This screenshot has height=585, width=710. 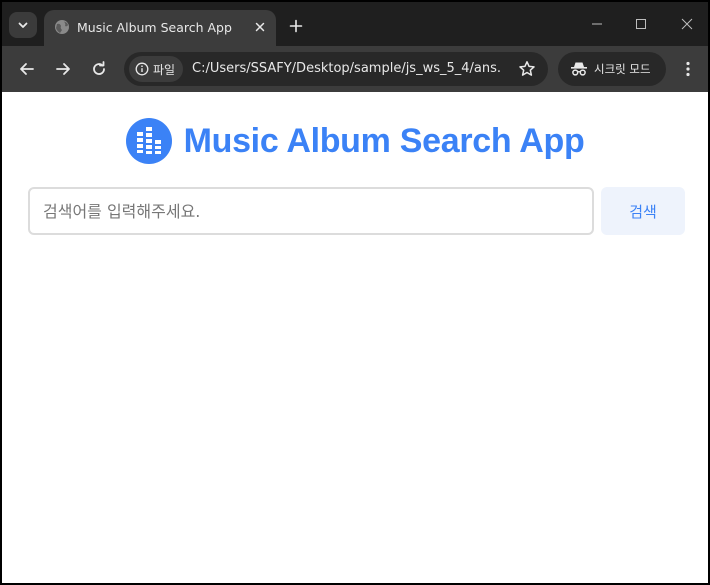 I want to click on reload-icon, so click(x=99, y=68).